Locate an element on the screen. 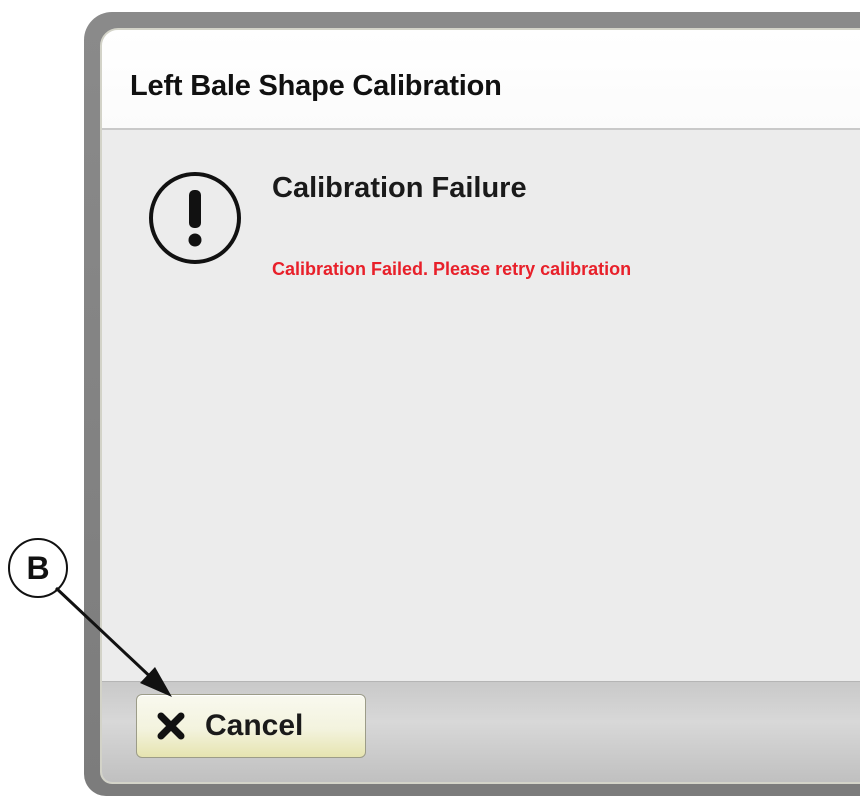  dialog-title-bar: Left Bale Shape Calibration is located at coordinates (481, 80).